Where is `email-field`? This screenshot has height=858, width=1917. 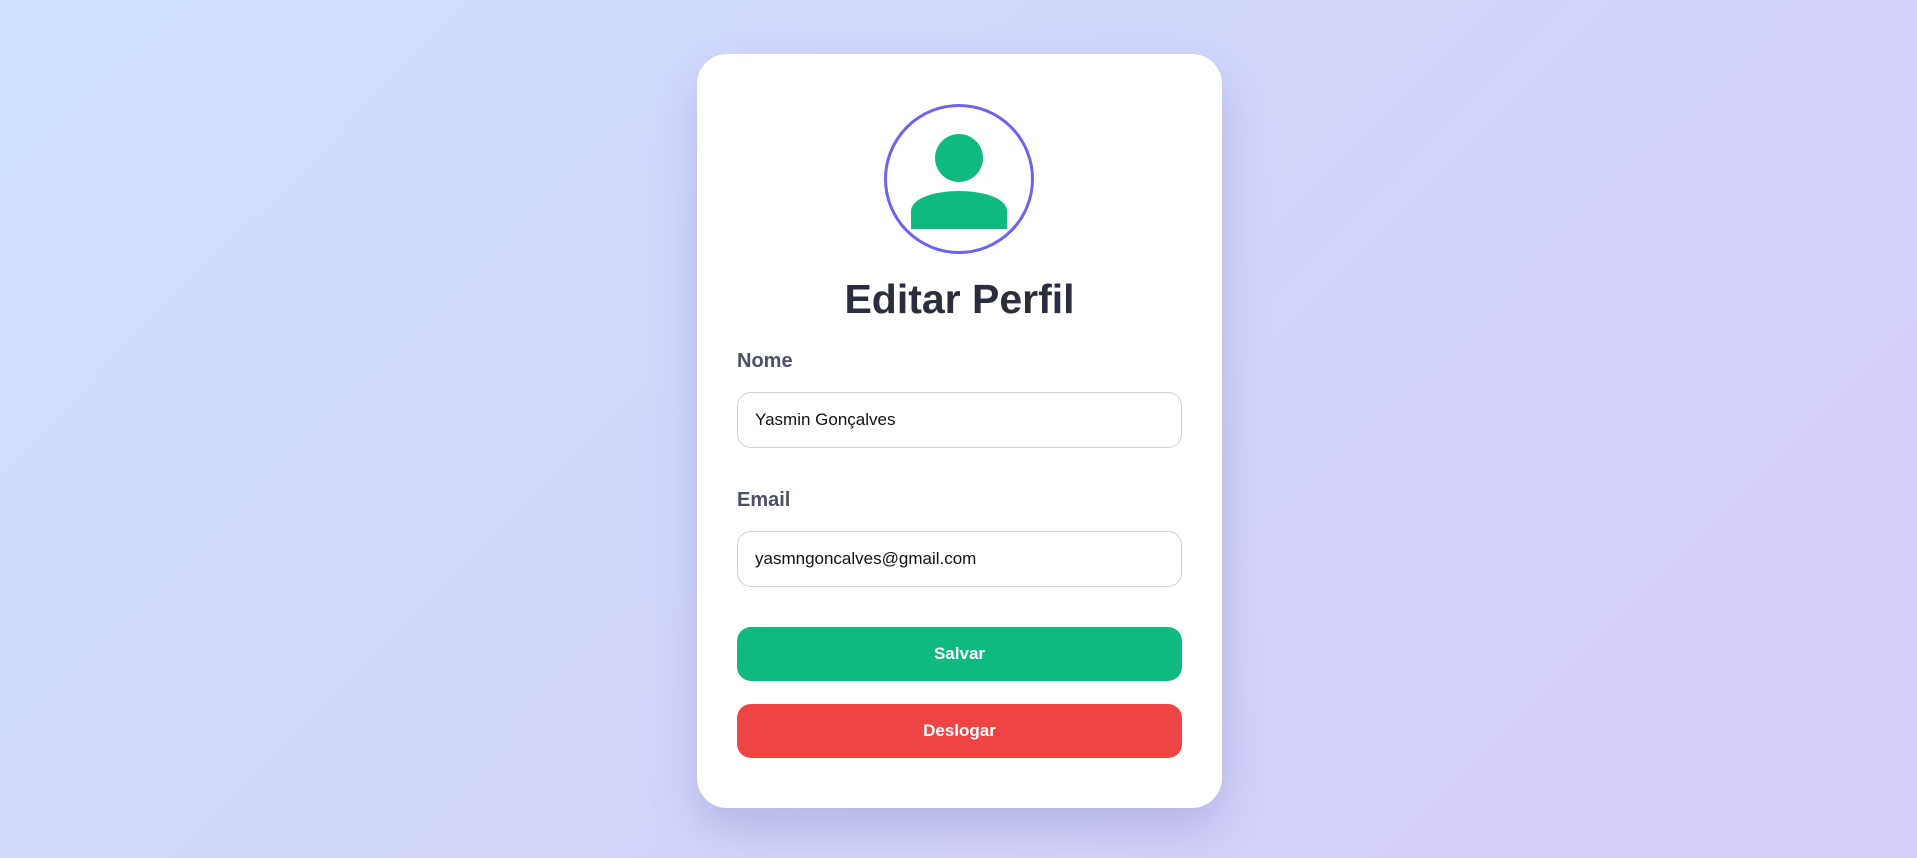 email-field is located at coordinates (959, 559).